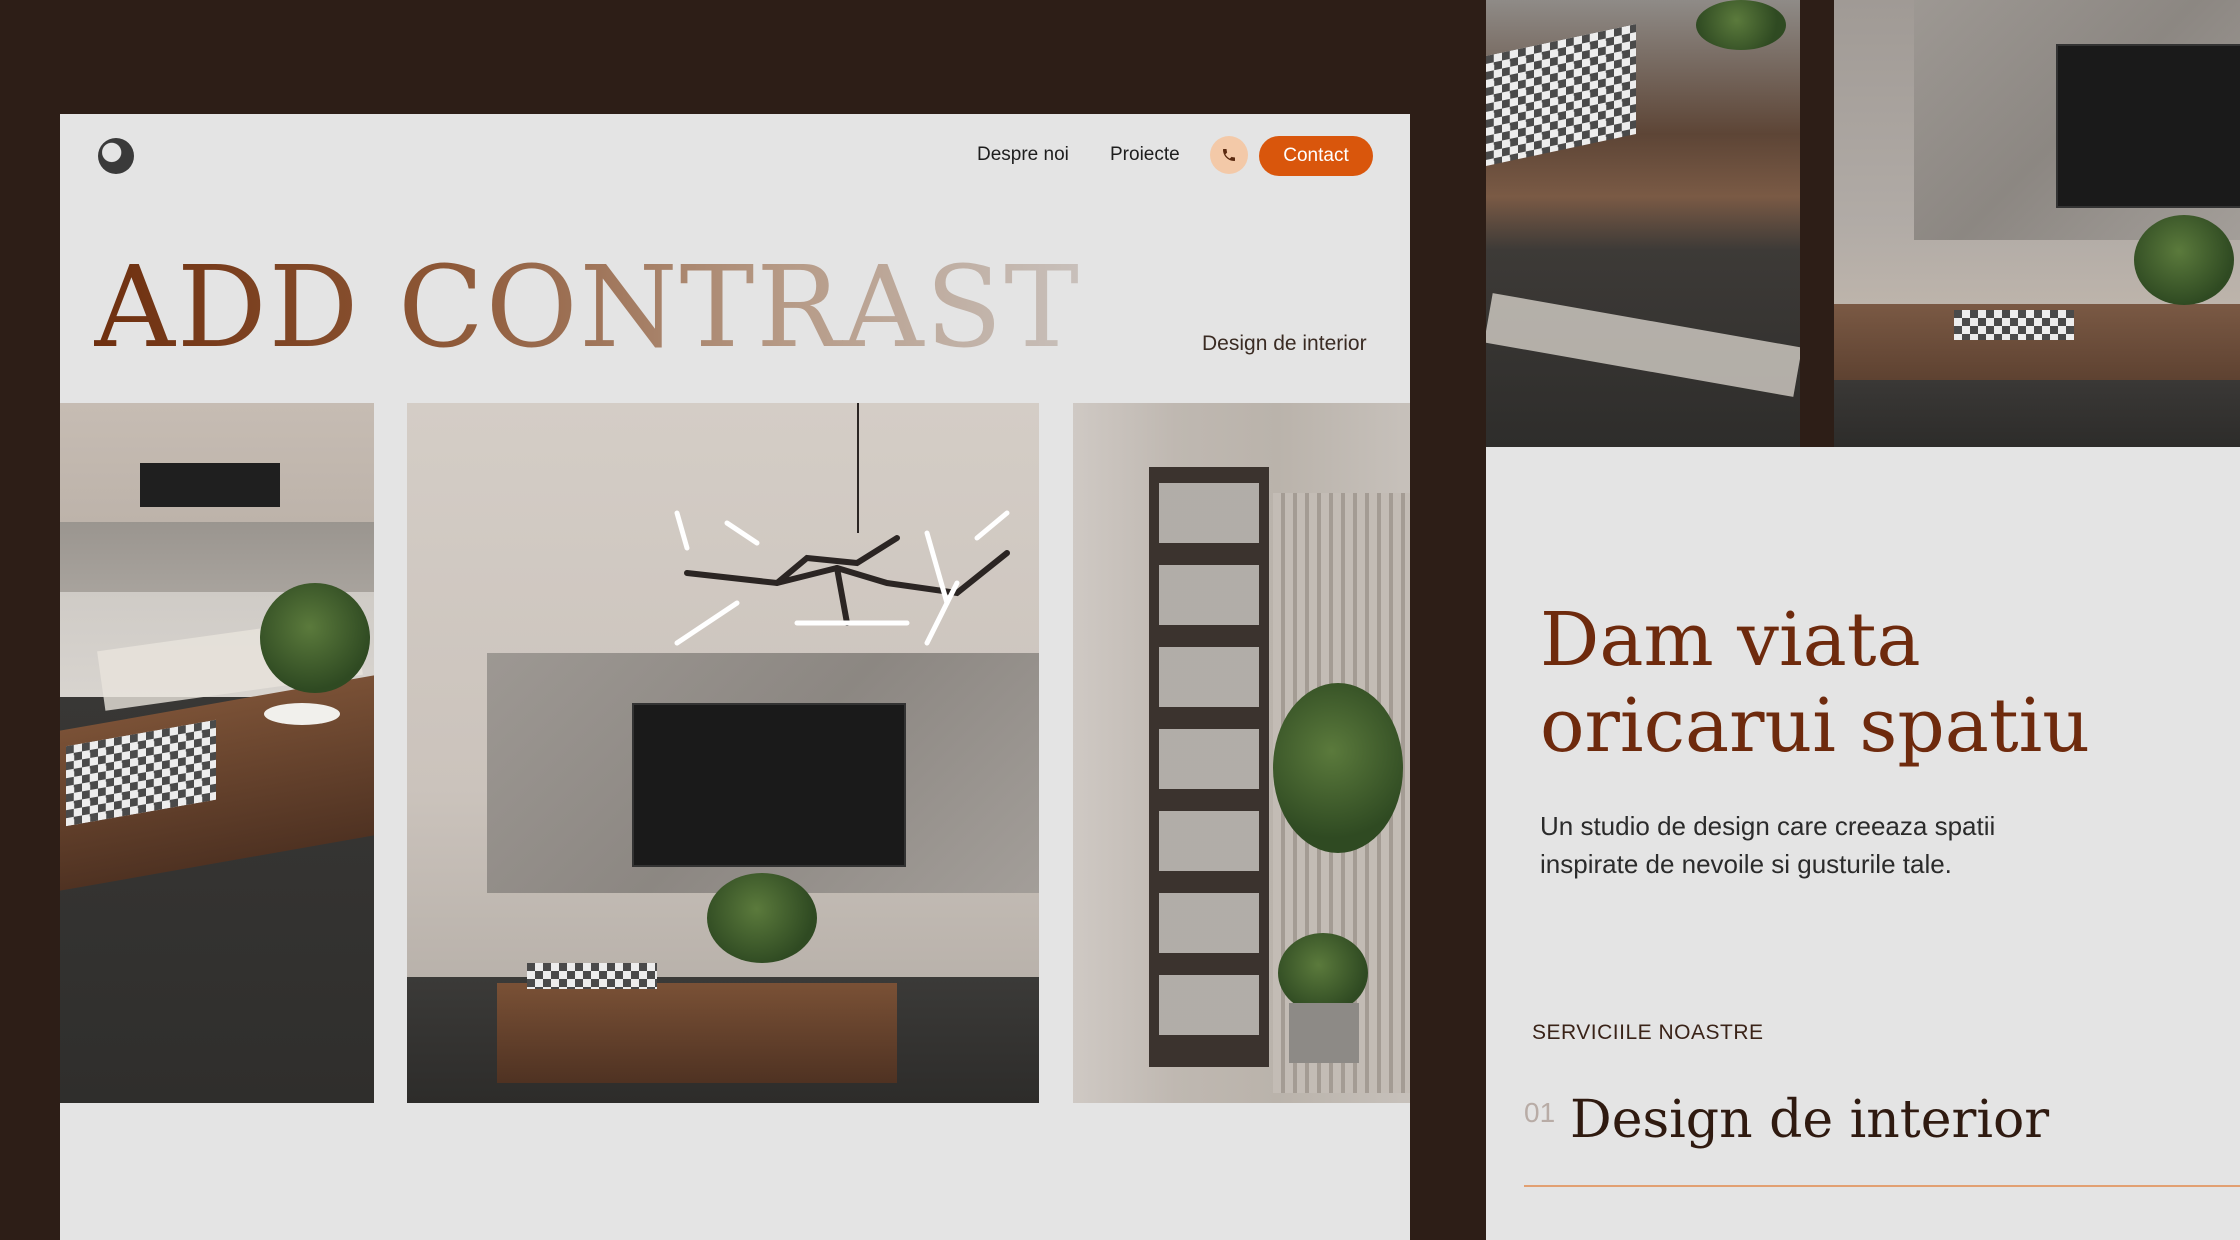 This screenshot has width=2240, height=1240. Describe the element at coordinates (858, 468) in the screenshot. I see `pendant-rod` at that location.